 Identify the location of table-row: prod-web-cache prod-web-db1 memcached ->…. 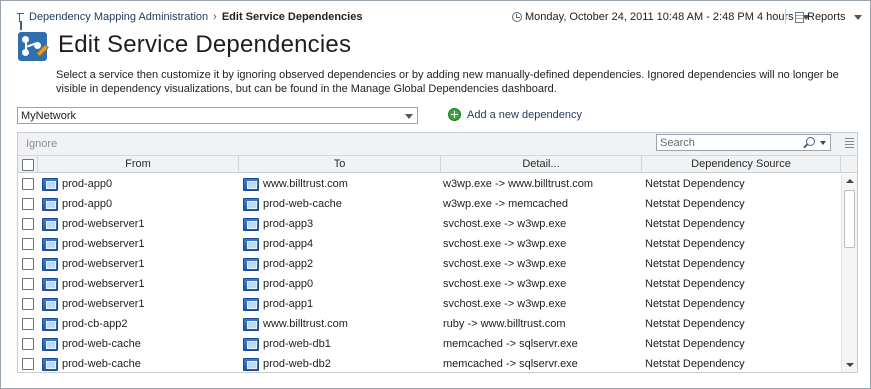
(429, 344).